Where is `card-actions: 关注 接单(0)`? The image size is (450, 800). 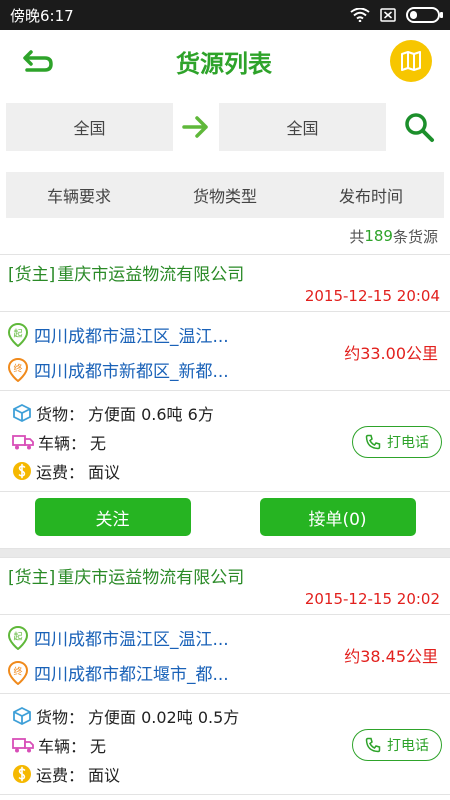 card-actions: 关注 接单(0) is located at coordinates (225, 520).